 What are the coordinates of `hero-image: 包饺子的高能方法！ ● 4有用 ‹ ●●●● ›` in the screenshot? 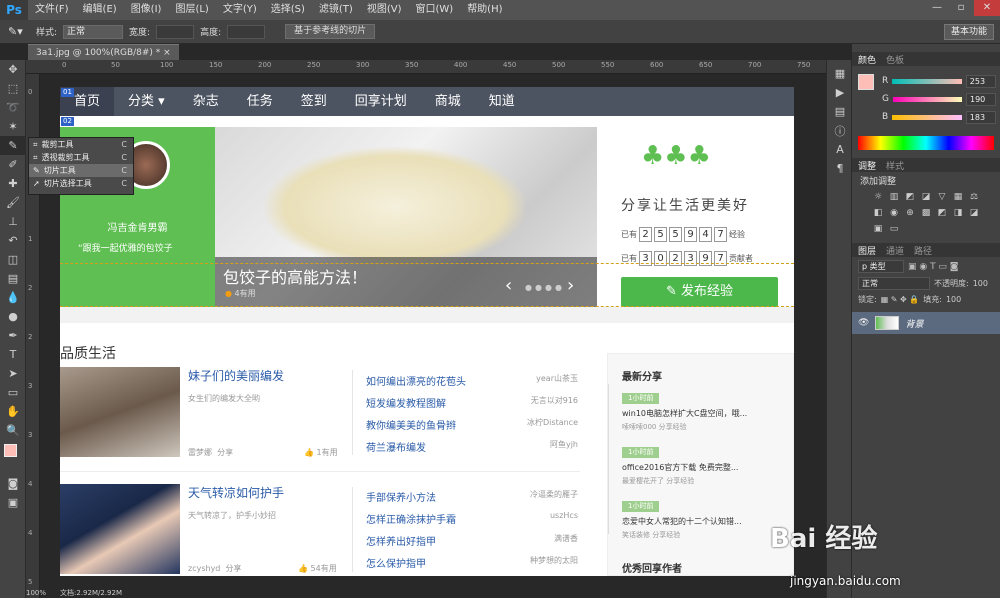 It's located at (406, 217).